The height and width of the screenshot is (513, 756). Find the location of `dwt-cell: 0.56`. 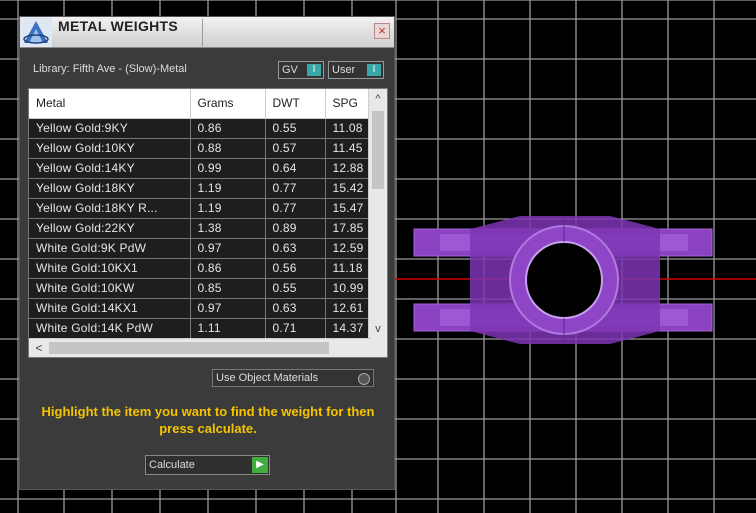

dwt-cell: 0.56 is located at coordinates (295, 268).